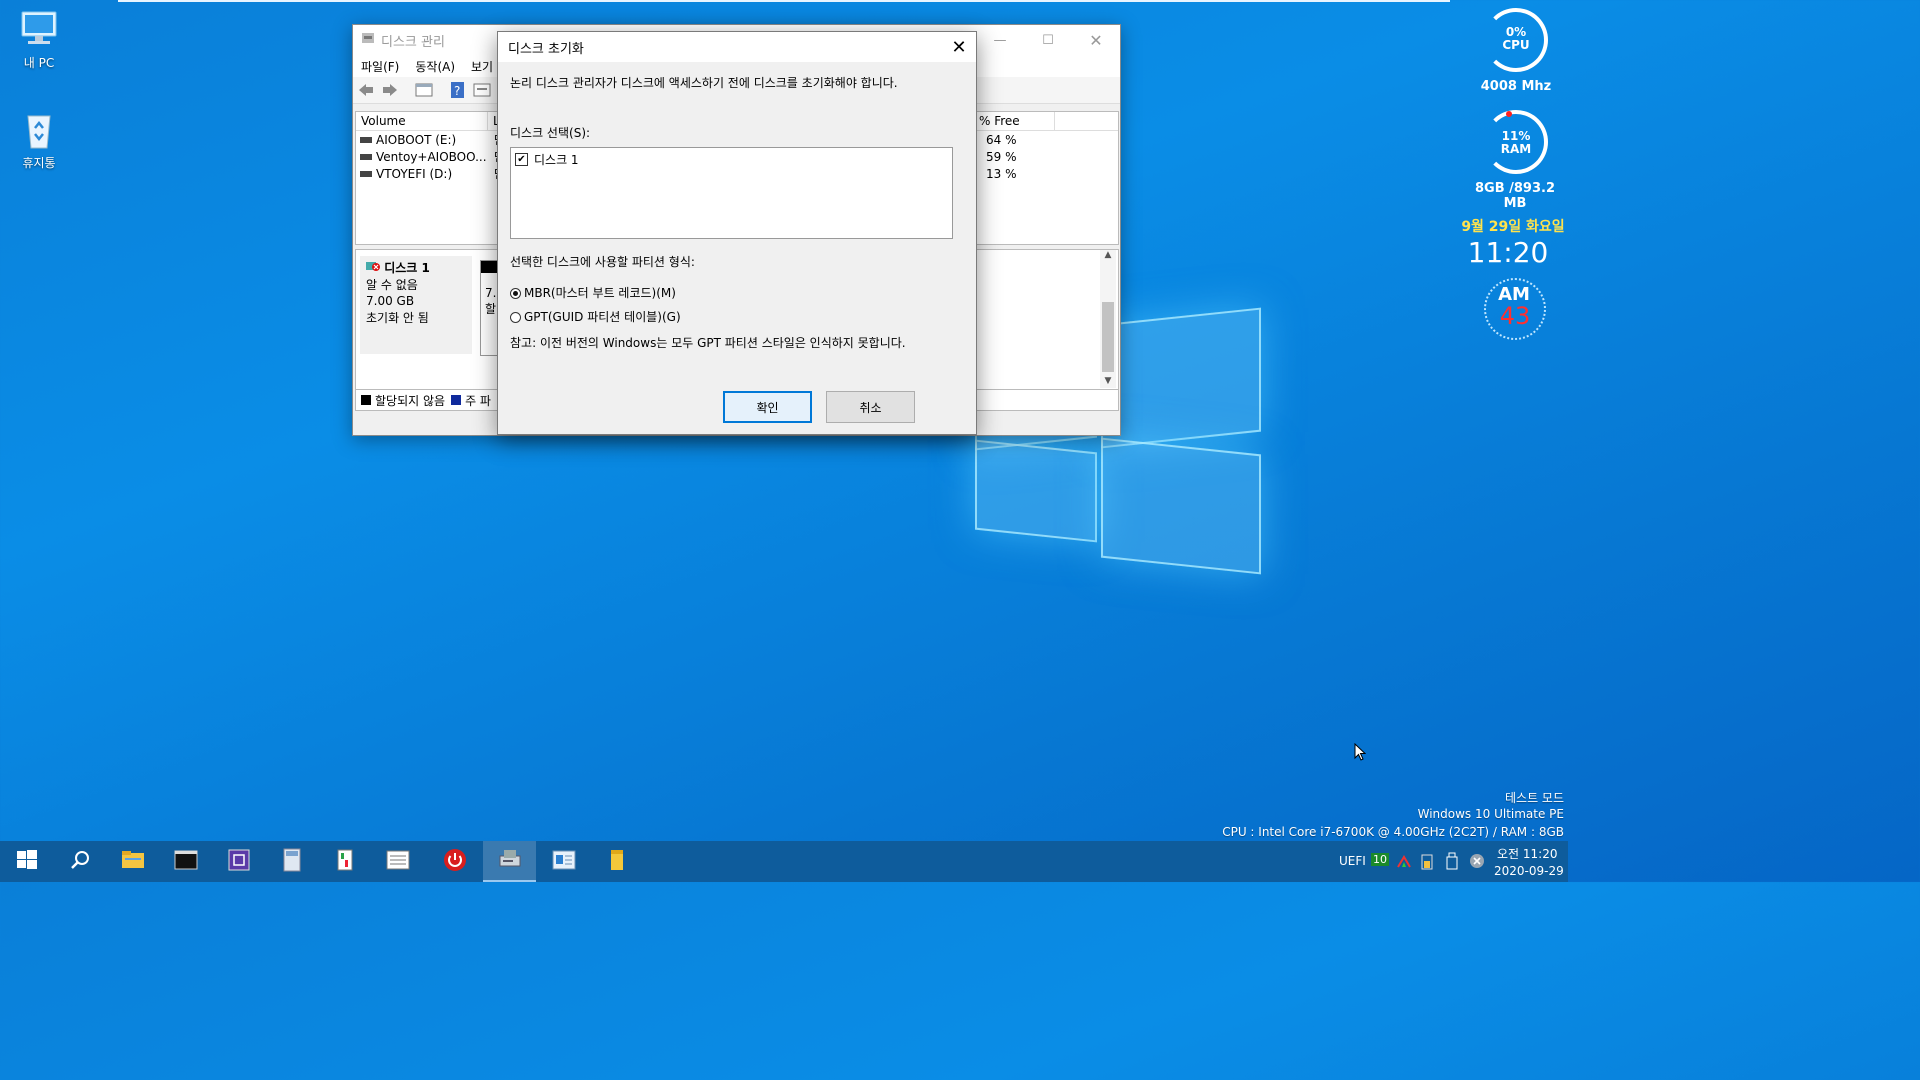 This screenshot has width=1920, height=1080. Describe the element at coordinates (456, 400) in the screenshot. I see `legend-primary-swatch` at that location.